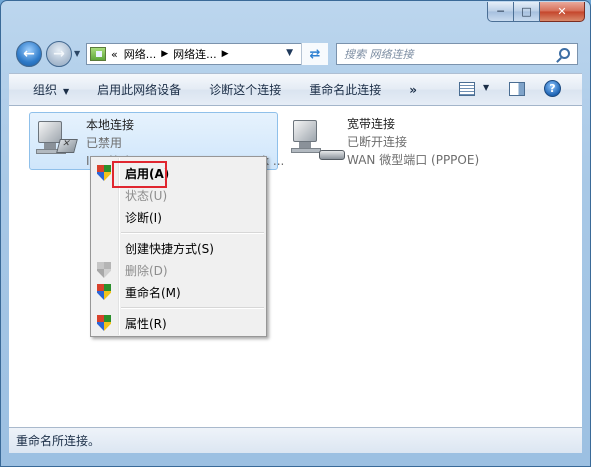 The width and height of the screenshot is (591, 467). Describe the element at coordinates (332, 155) in the screenshot. I see `modem-icon` at that location.